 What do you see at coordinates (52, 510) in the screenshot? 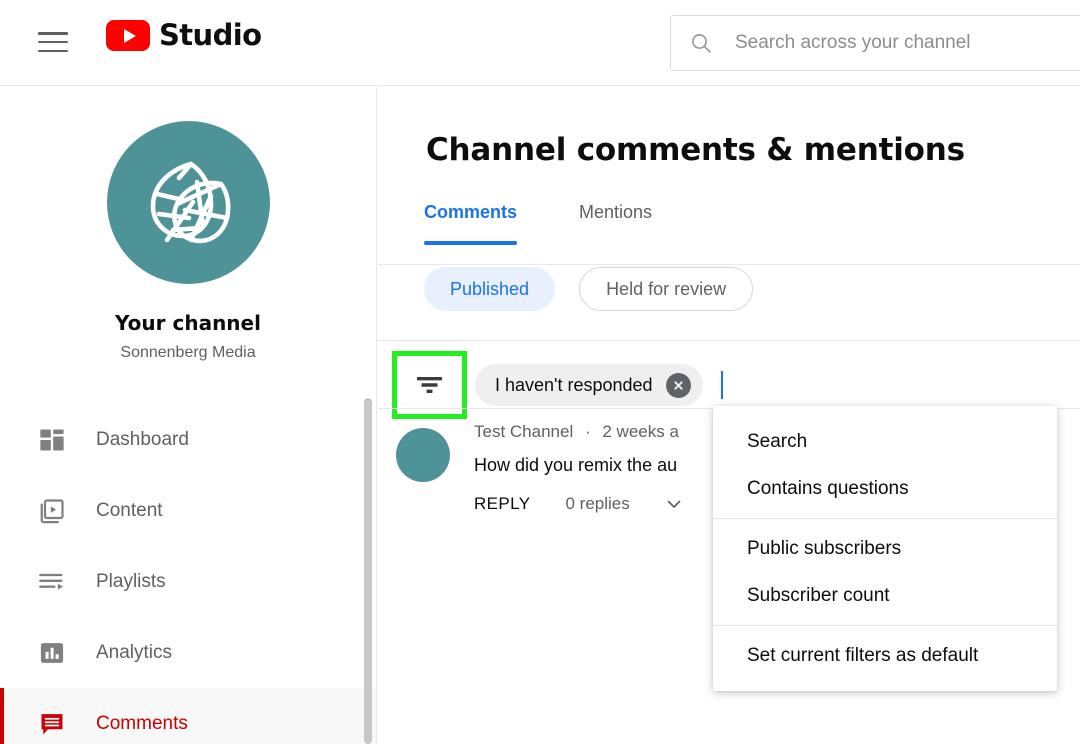
I see `content-video-icon` at bounding box center [52, 510].